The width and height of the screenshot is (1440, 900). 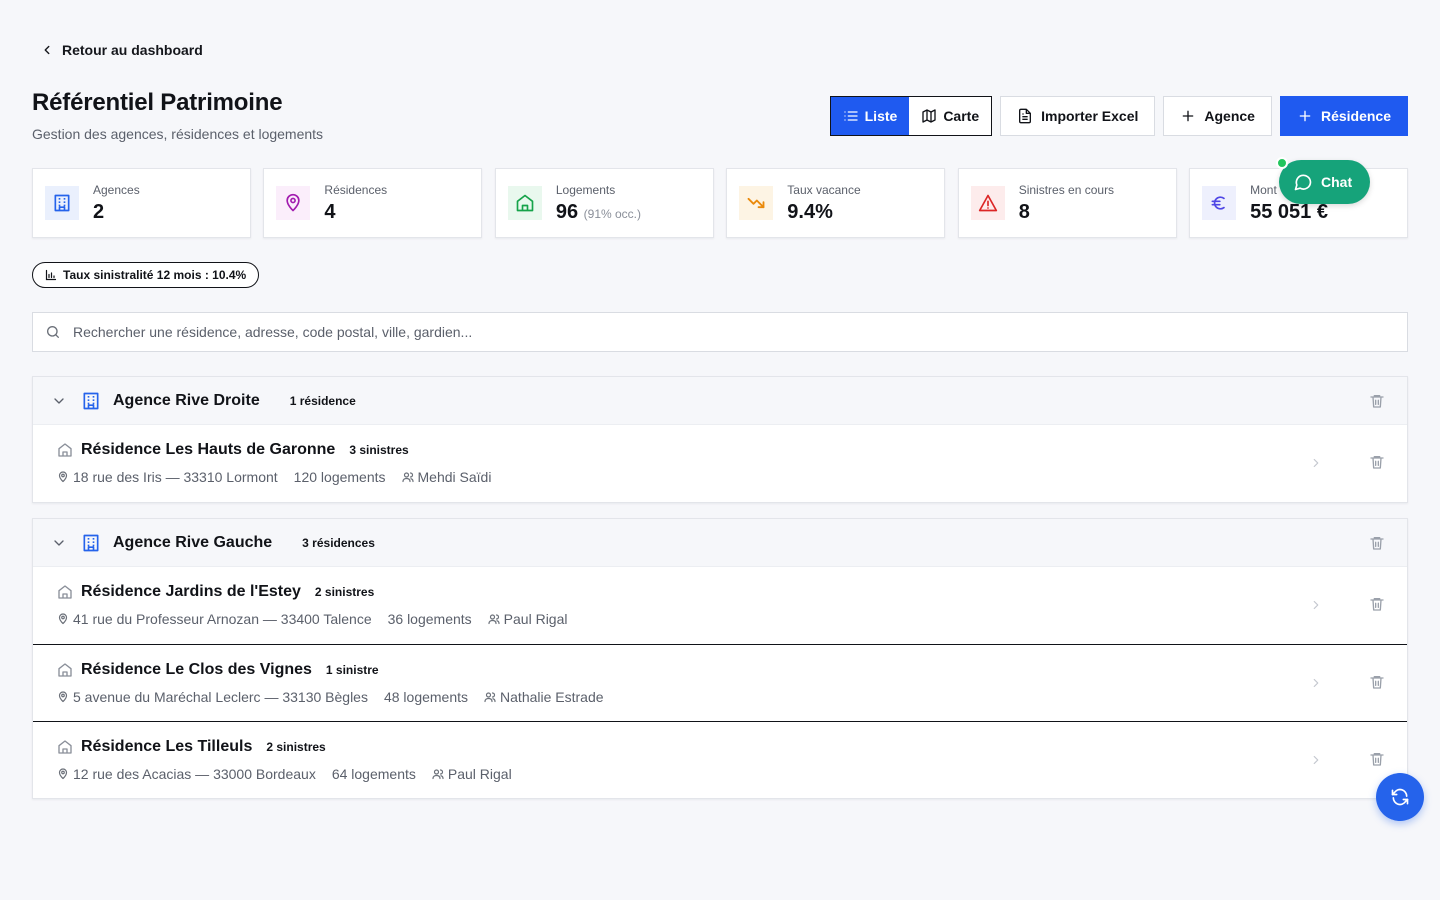 I want to click on residence-name: Résidence Les Tilleuls, so click(x=167, y=746).